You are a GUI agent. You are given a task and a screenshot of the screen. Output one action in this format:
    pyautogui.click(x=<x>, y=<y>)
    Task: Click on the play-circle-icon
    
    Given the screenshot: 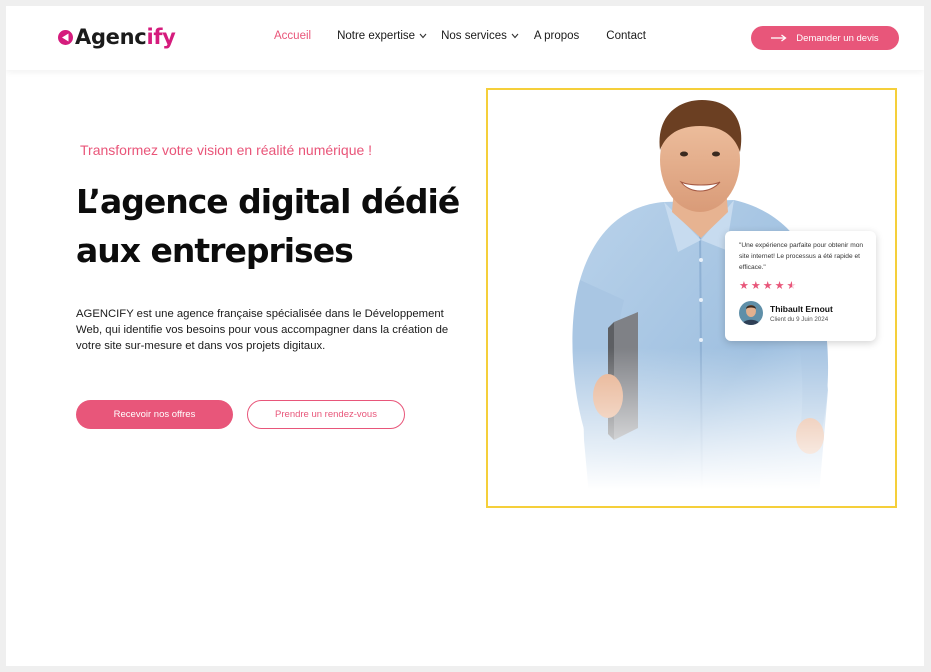 What is the action you would take?
    pyautogui.click(x=65, y=37)
    